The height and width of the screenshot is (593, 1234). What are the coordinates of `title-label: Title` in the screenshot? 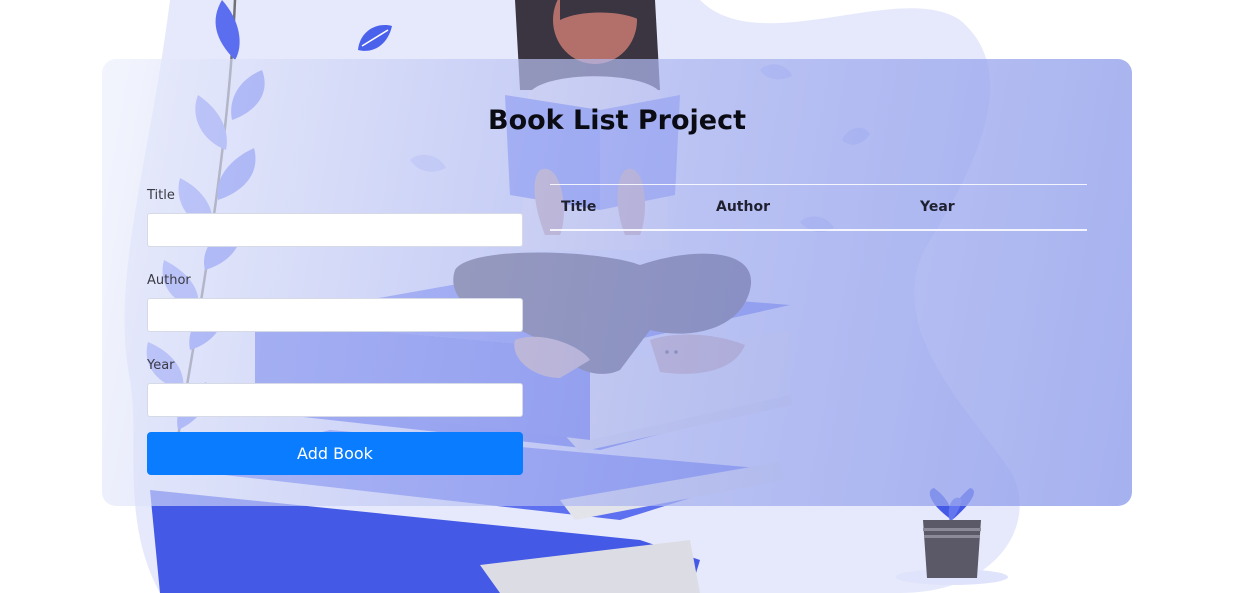 It's located at (161, 195).